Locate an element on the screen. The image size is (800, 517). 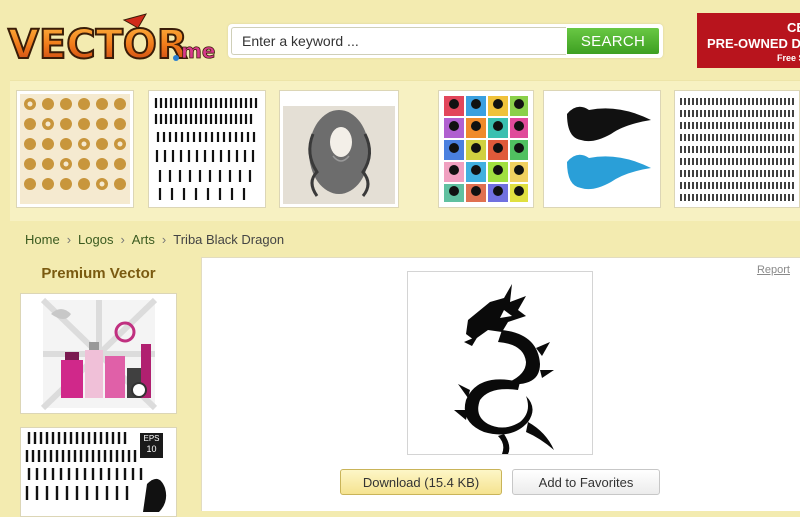
crowd-silhouettes-thumb is located at coordinates (737, 149).